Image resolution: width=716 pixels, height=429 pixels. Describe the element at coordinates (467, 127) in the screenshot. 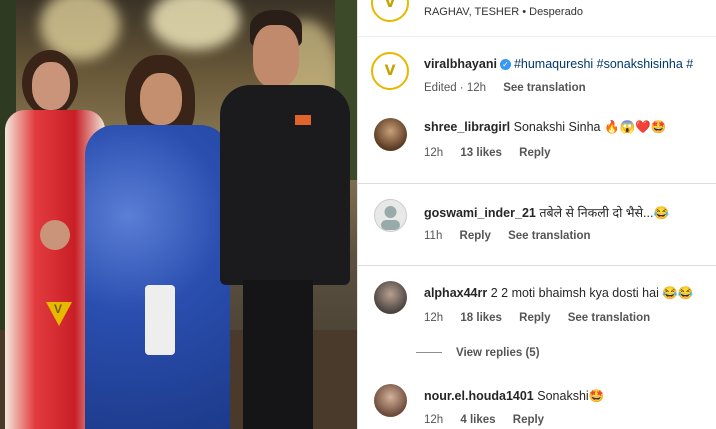

I see `comment-username: shree_libragirl` at that location.